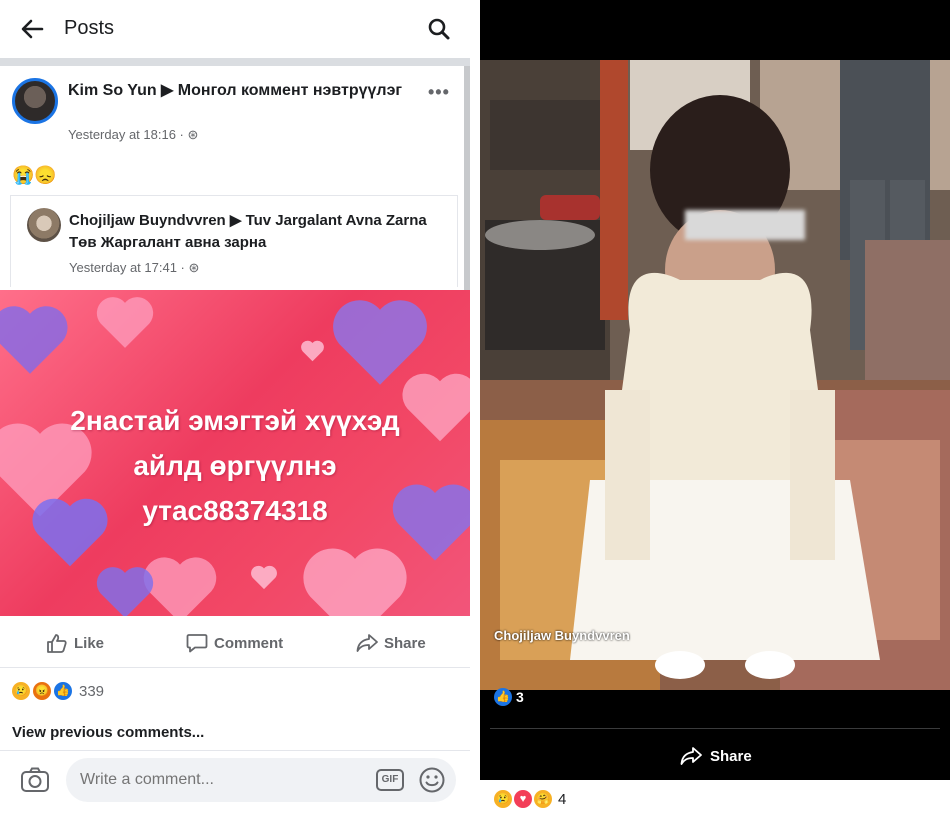 Image resolution: width=950 pixels, height=822 pixels. Describe the element at coordinates (439, 29) in the screenshot. I see `search-icon` at that location.